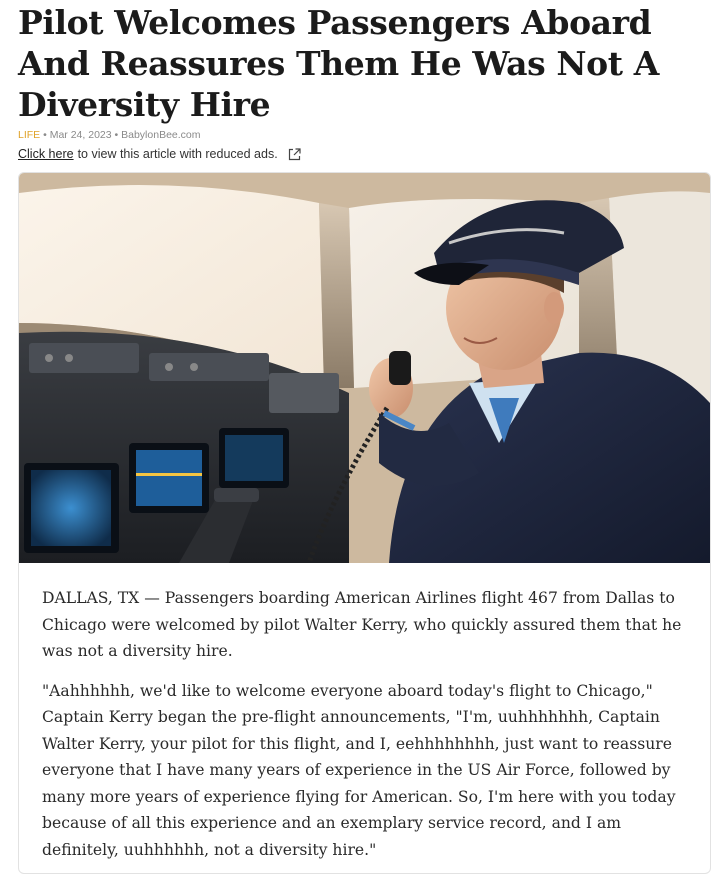 Image resolution: width=722 pixels, height=874 pixels. What do you see at coordinates (46, 154) in the screenshot?
I see `reduced-ads-link: Click here` at bounding box center [46, 154].